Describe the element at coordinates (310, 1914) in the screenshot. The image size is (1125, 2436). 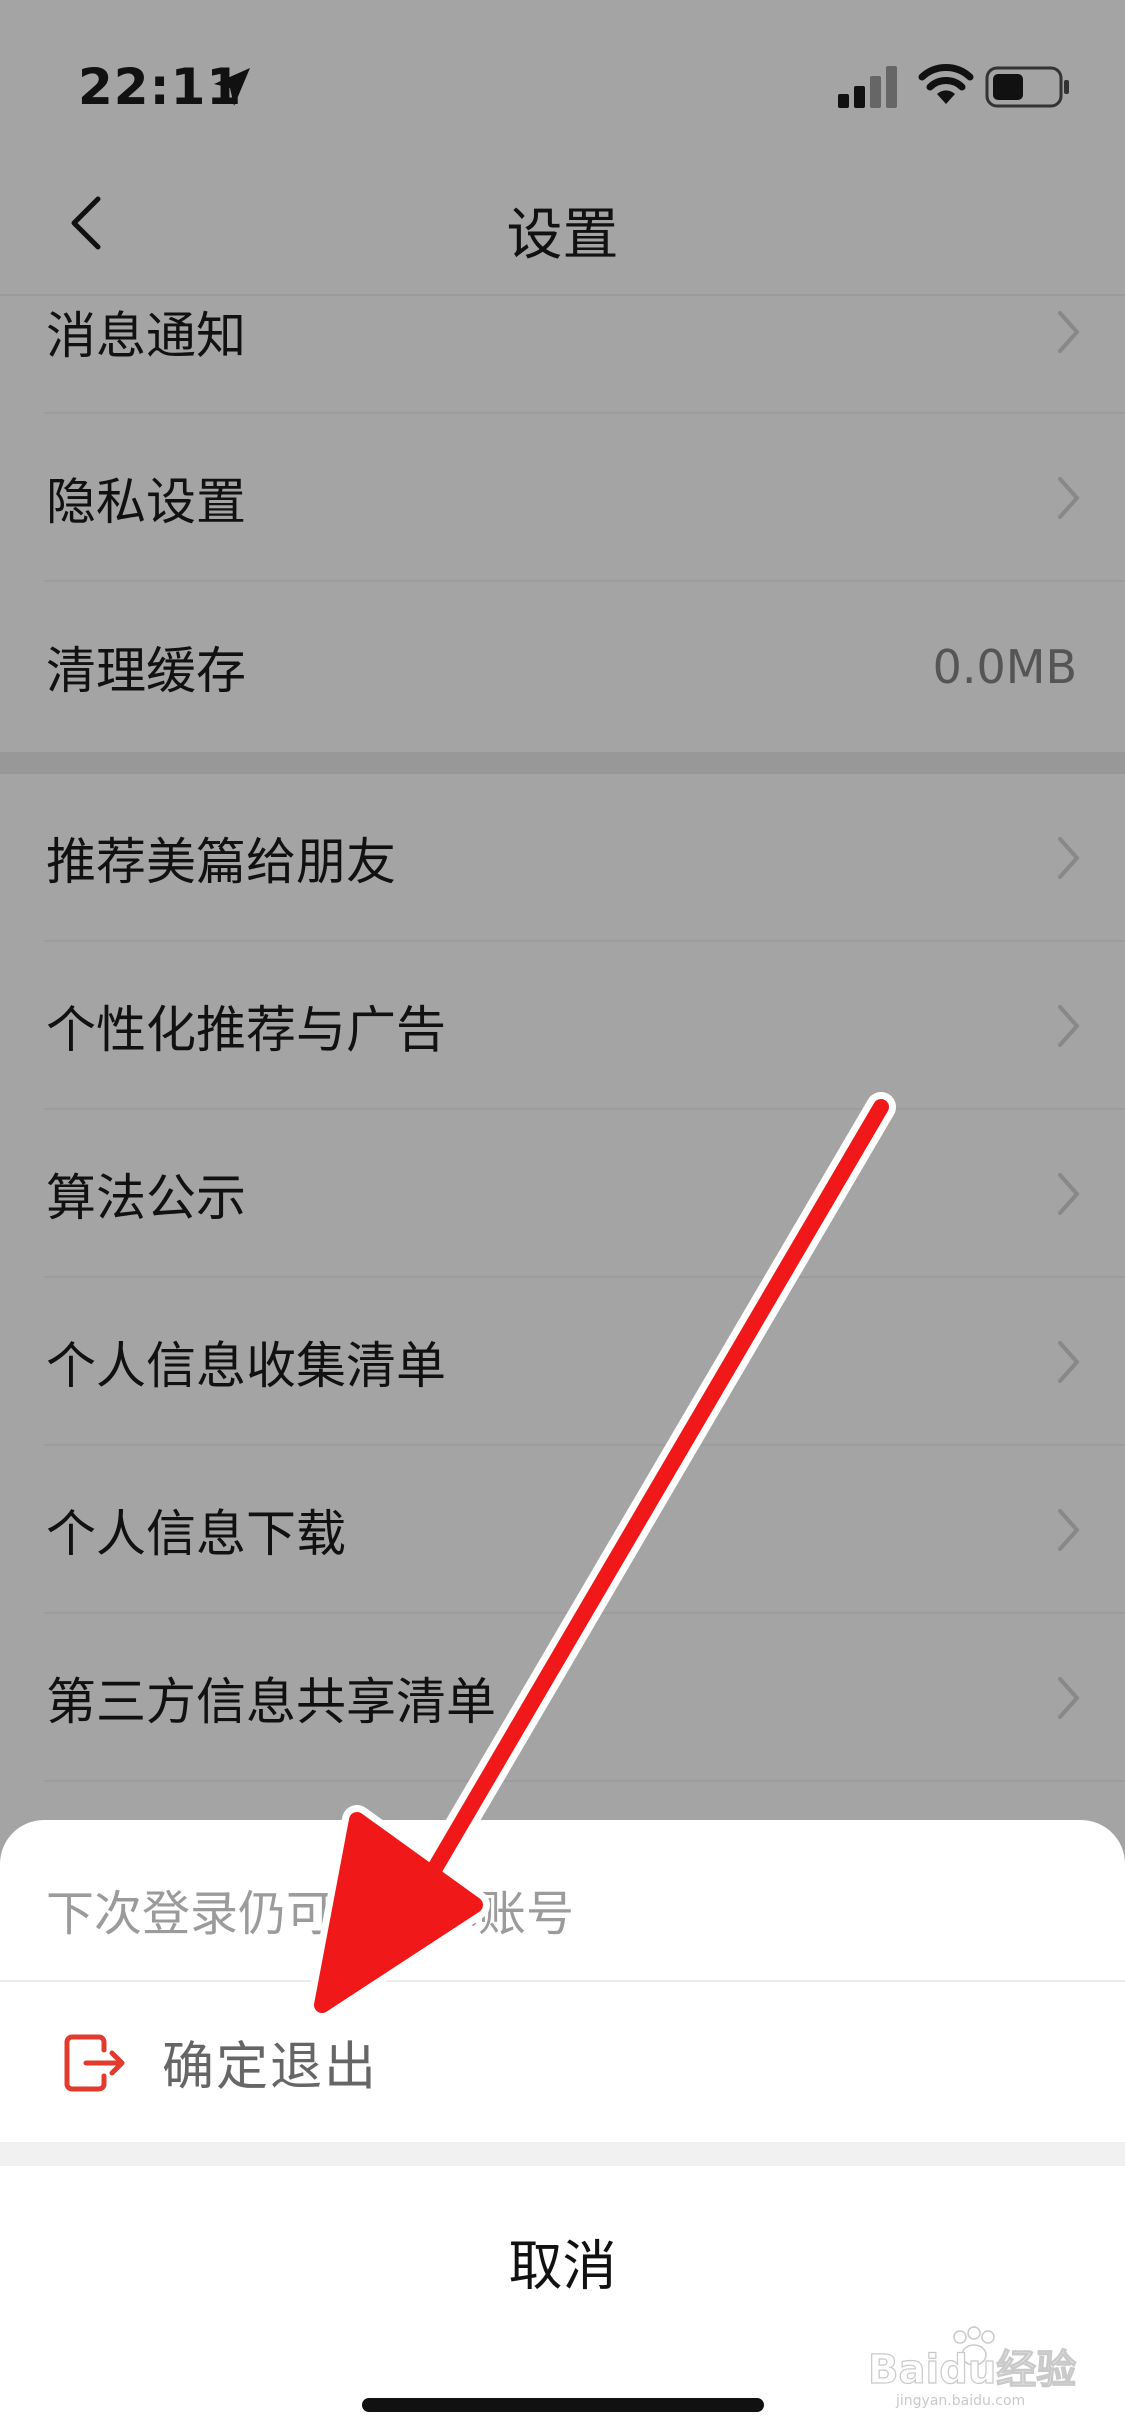
I see `sheet-hint-text: 下次登录仍可使用本账号` at that location.